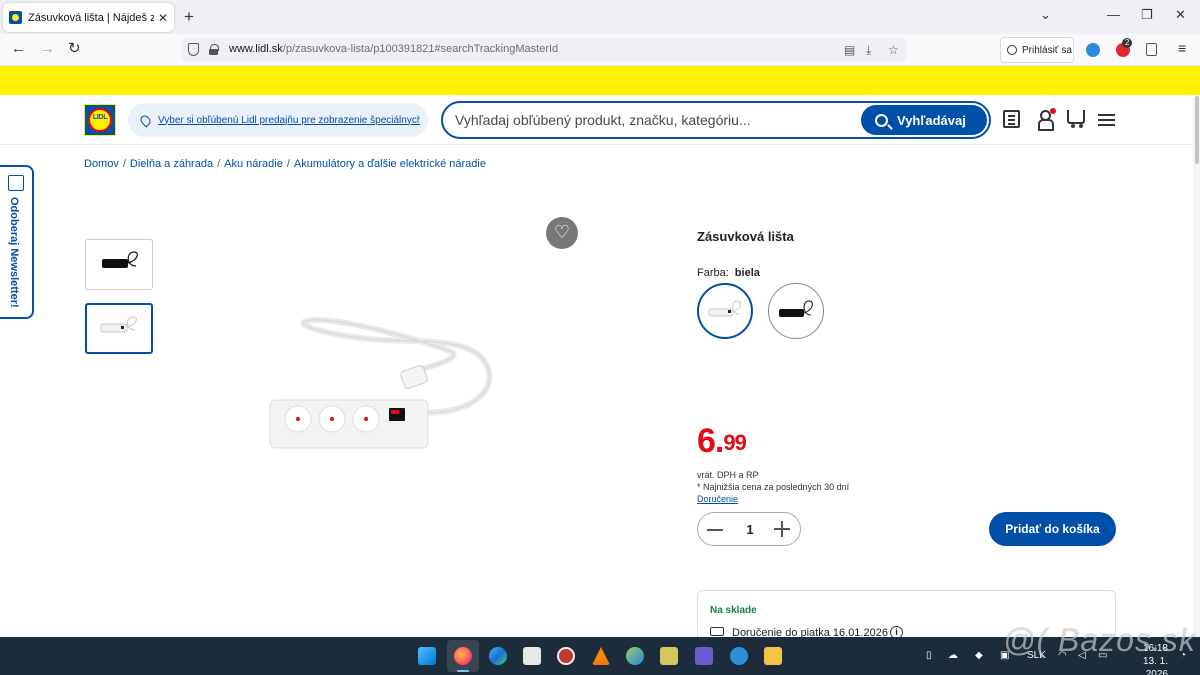  Describe the element at coordinates (463, 671) in the screenshot. I see `active-app-indicator` at that location.